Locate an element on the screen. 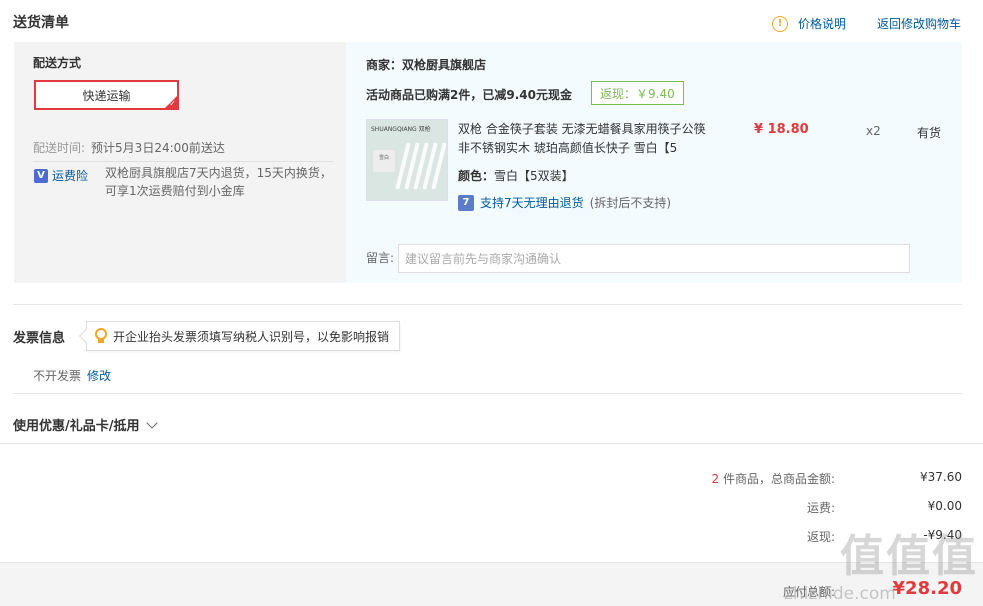 Image resolution: width=983 pixels, height=606 pixels. invoice-tip-text: 开企业抬头发票须填写纳税人识别号，以免影响报销 is located at coordinates (251, 336).